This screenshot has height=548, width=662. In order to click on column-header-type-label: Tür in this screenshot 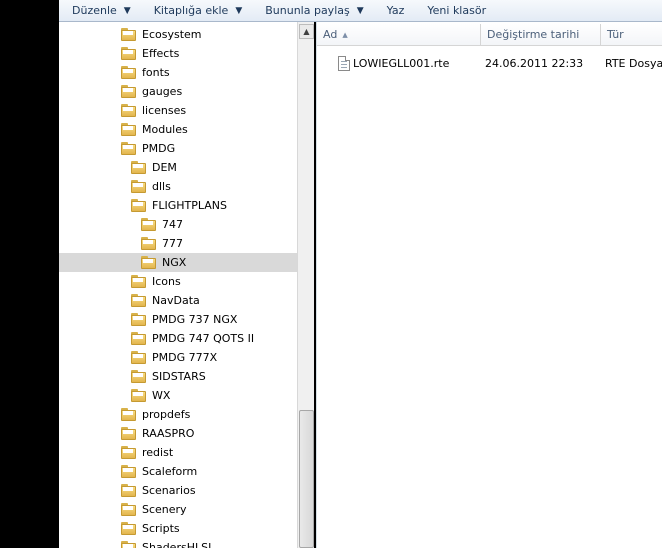, I will do `click(615, 34)`.